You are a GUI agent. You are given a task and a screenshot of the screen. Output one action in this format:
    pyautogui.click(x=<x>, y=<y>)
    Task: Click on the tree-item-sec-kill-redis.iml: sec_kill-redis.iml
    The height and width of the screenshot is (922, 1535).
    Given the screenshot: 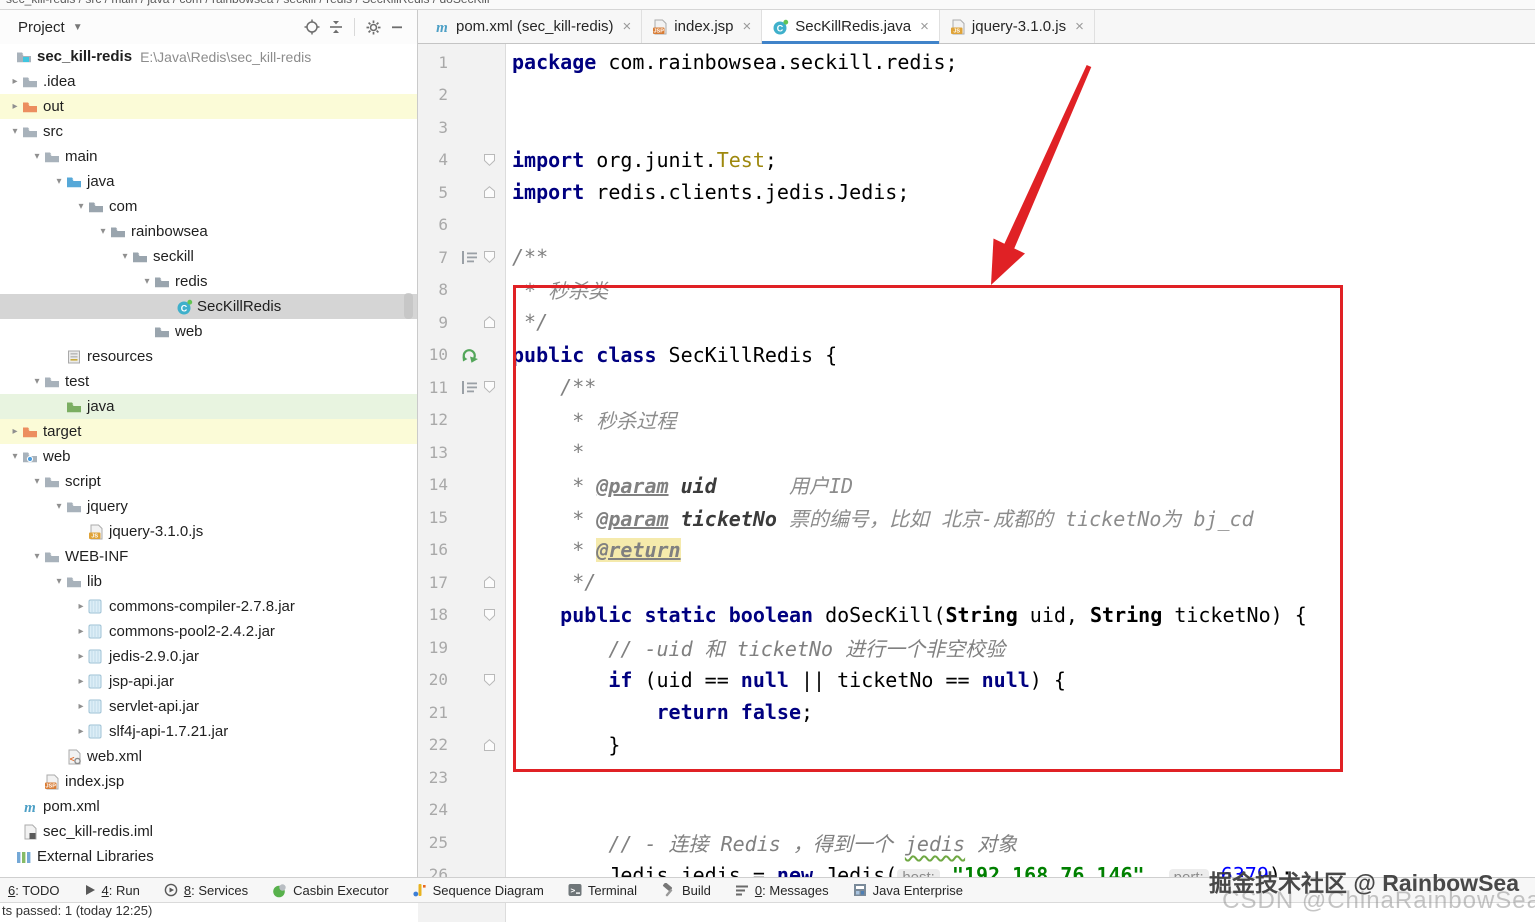 What is the action you would take?
    pyautogui.click(x=208, y=831)
    